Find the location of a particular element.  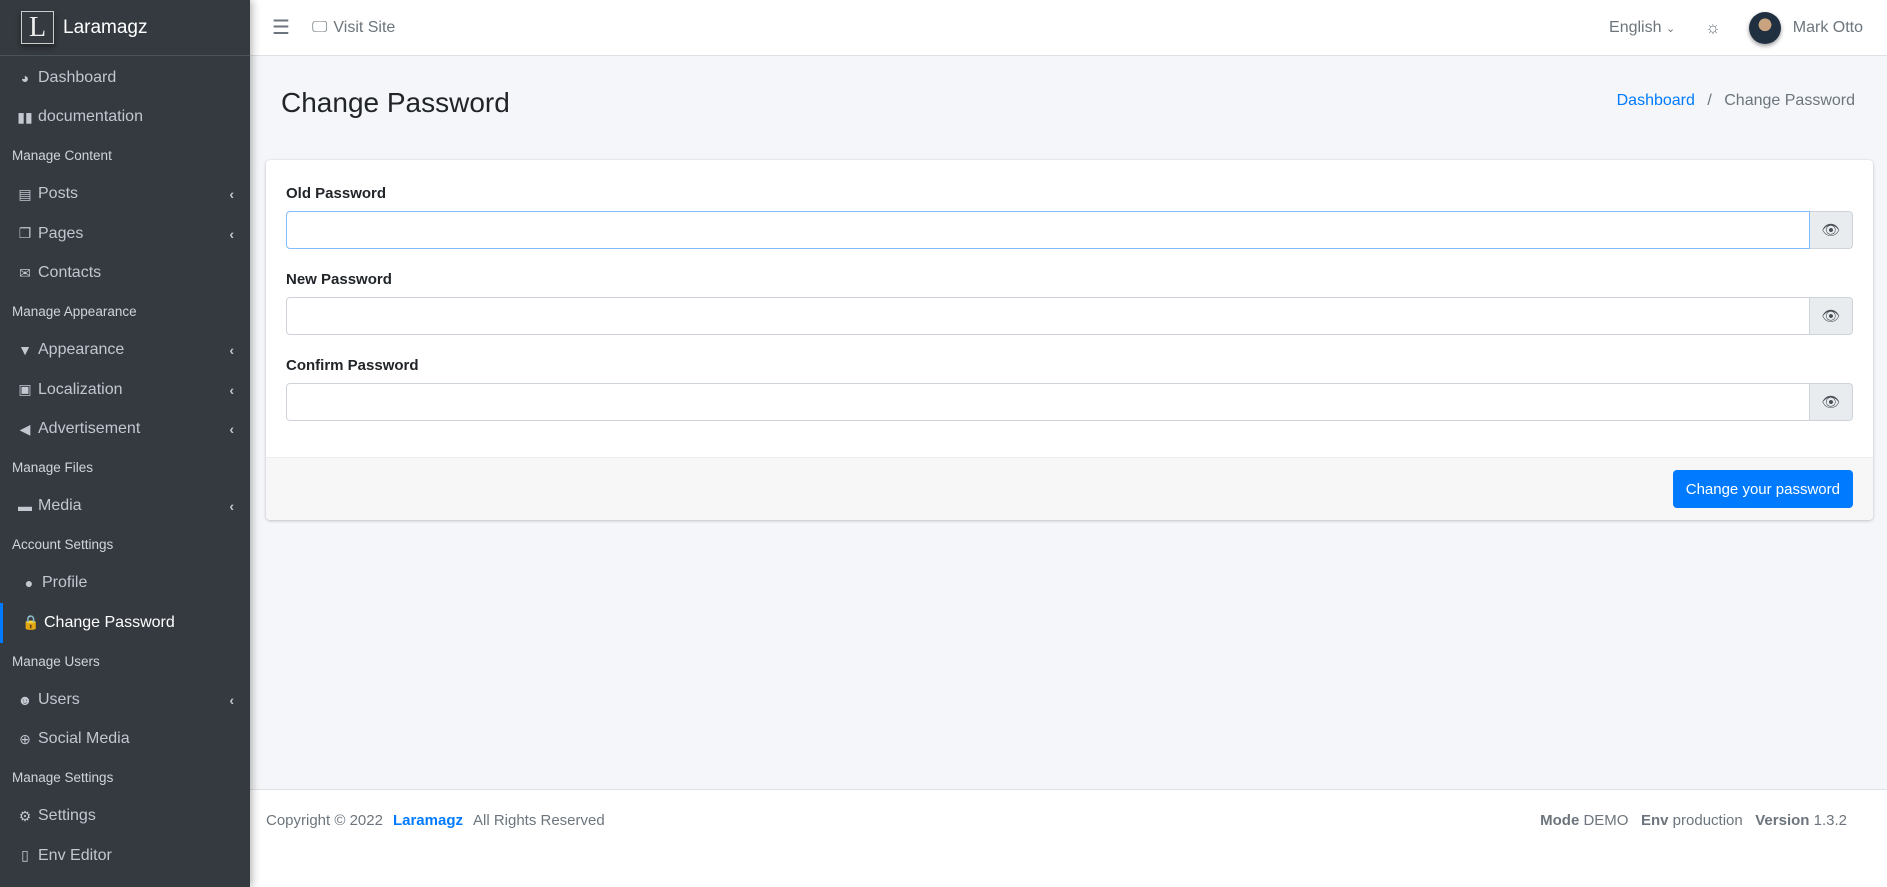

breadcrumb: Dashboard / Change Password is located at coordinates (1736, 101).